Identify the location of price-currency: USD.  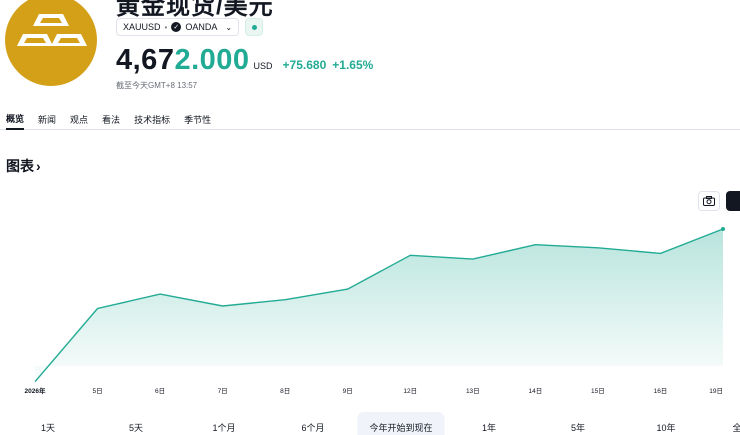
(263, 66).